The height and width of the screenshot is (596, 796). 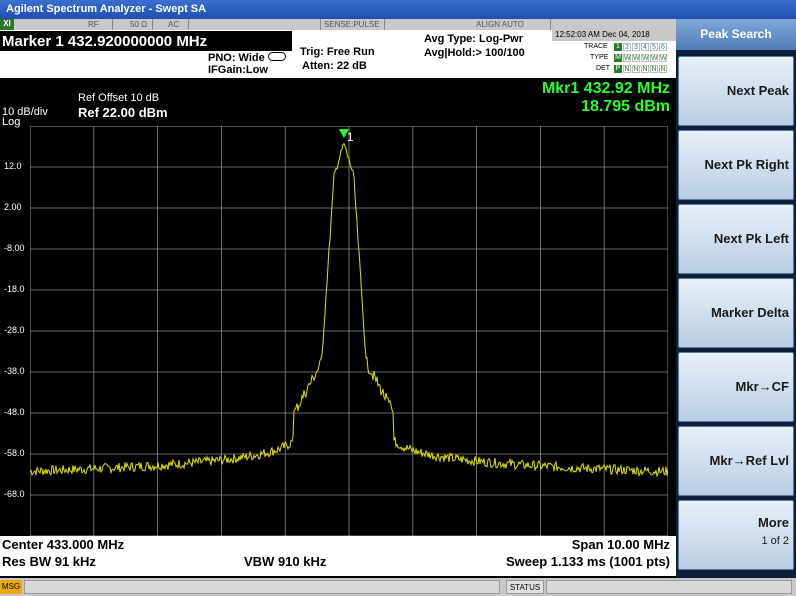 I want to click on status-label: STATUS, so click(x=525, y=587).